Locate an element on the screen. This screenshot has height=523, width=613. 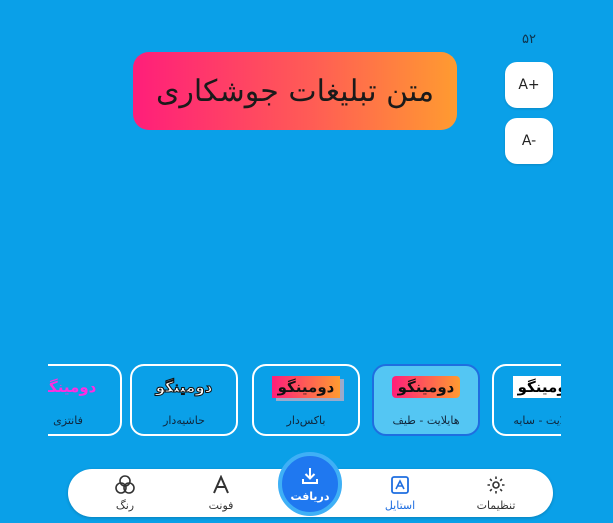
nav-style: استایل is located at coordinates (400, 493).